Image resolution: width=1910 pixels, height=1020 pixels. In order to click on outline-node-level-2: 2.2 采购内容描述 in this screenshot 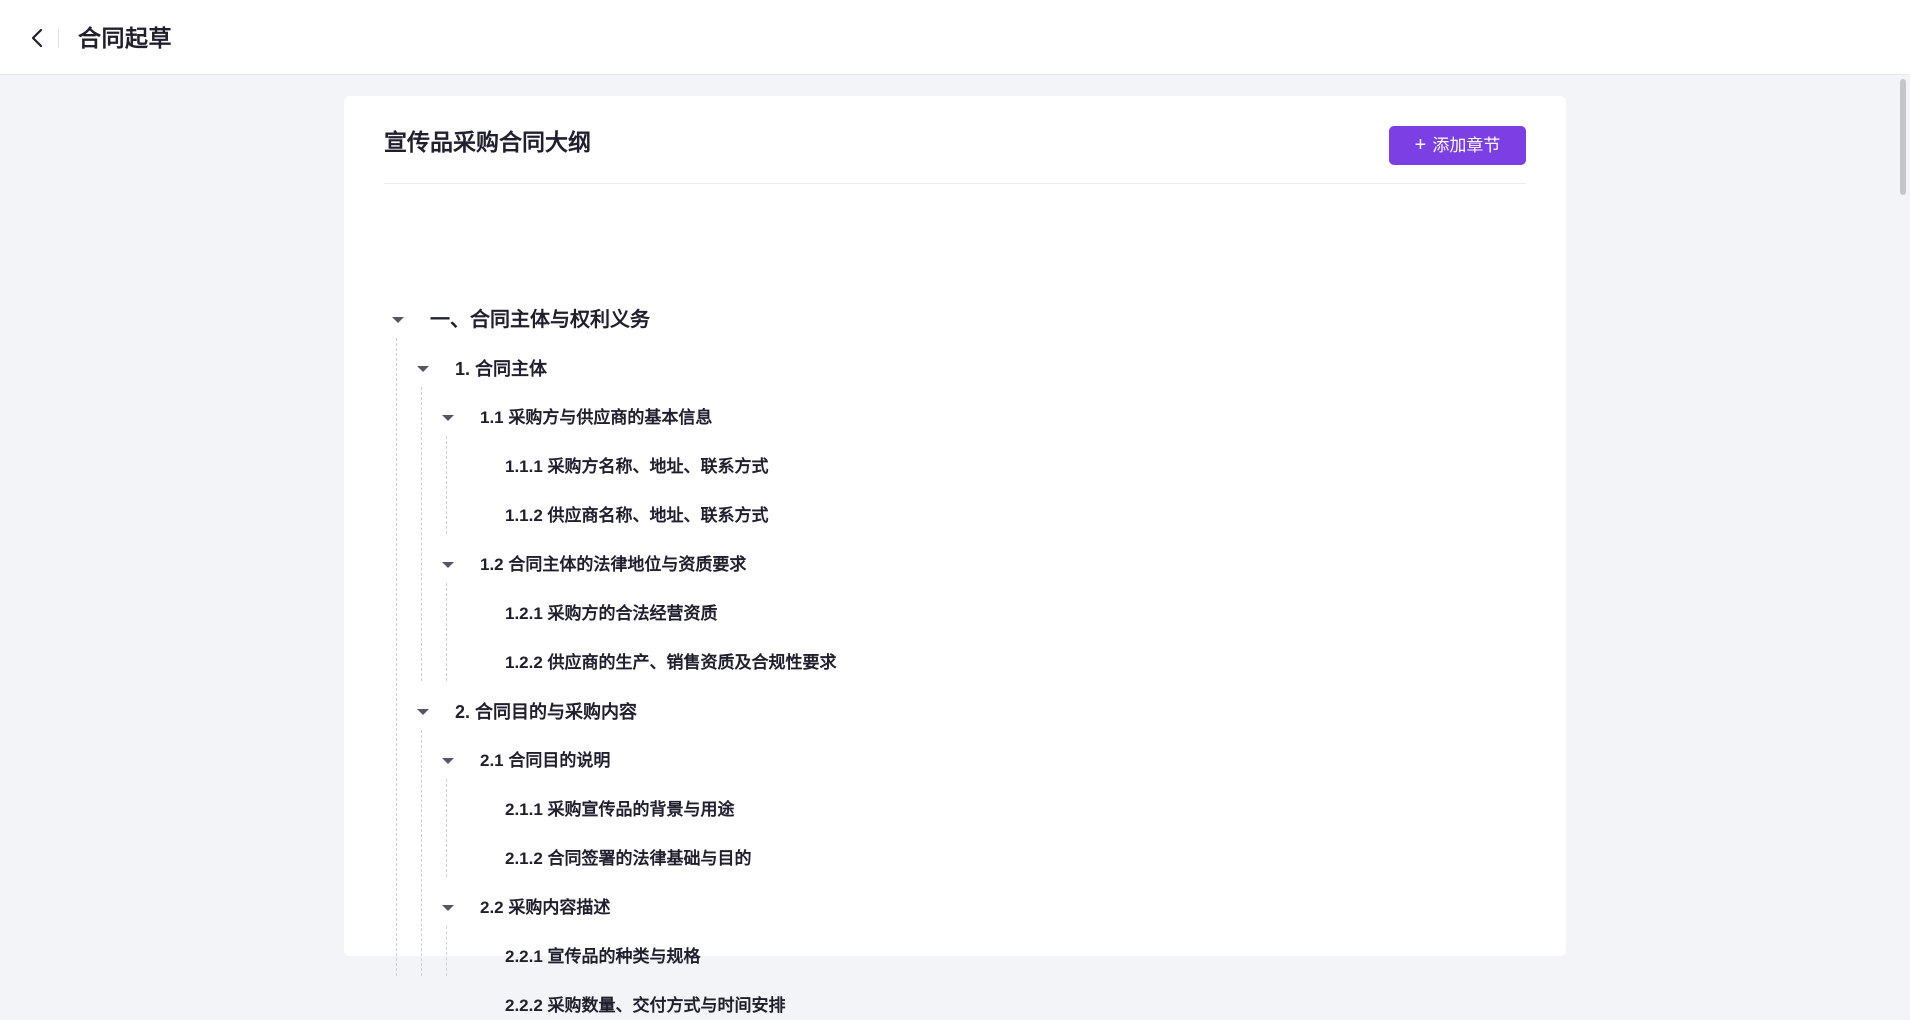, I will do `click(526, 908)`.